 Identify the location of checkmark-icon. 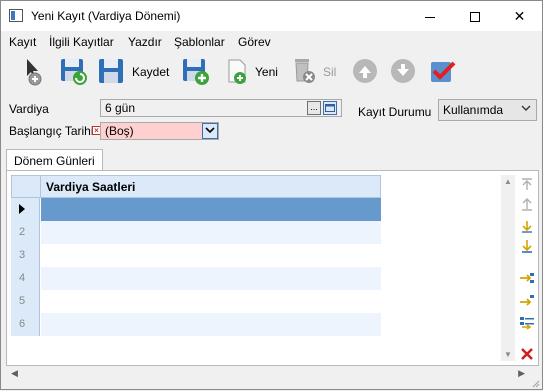
(443, 71).